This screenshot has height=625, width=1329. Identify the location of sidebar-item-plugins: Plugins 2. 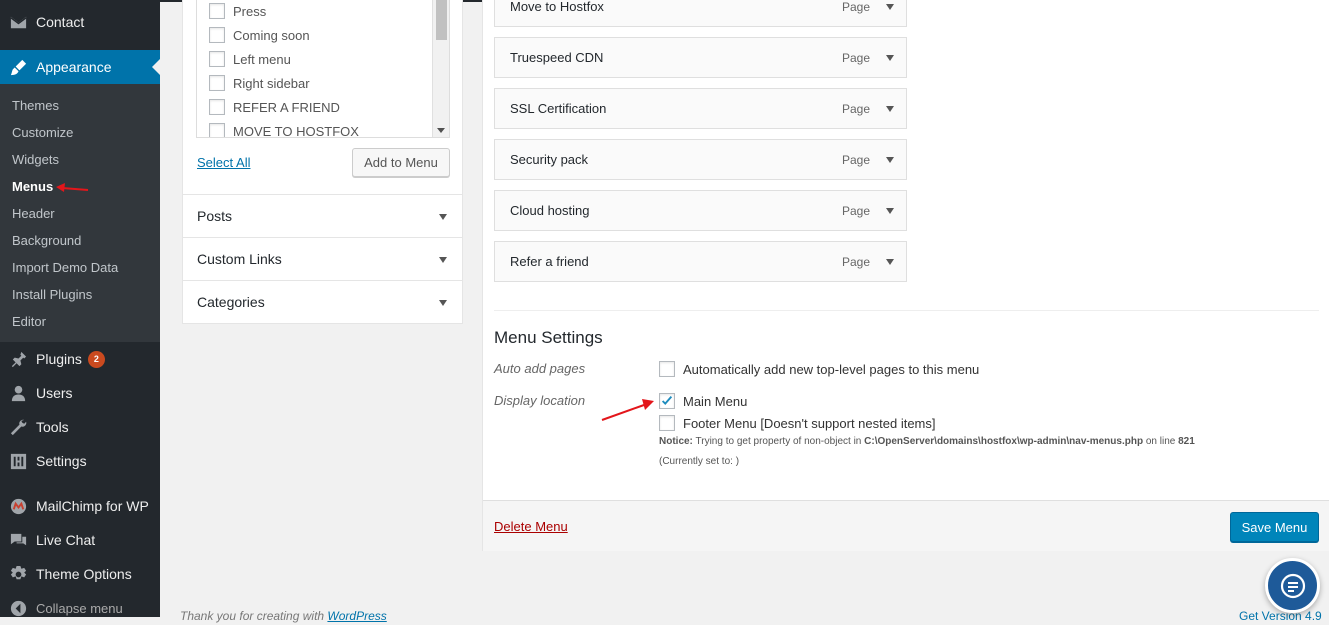
(80, 359).